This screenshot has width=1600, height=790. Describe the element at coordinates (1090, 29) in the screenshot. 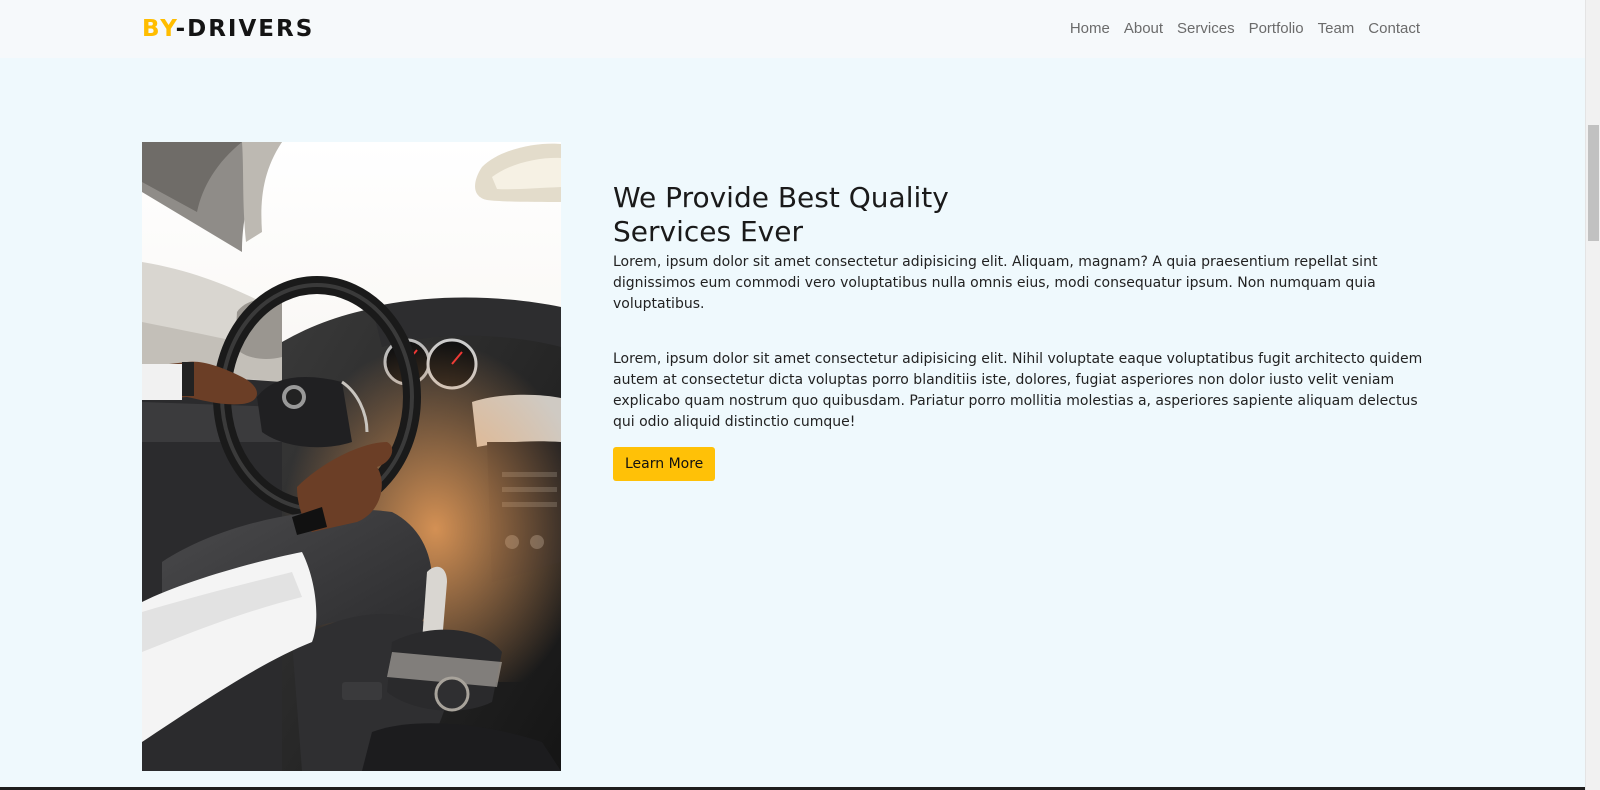

I see `nav-home: Home` at that location.